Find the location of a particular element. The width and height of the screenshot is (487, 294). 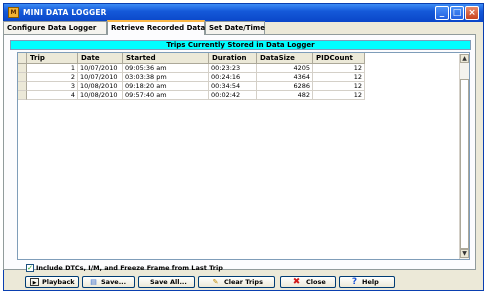

table-cell: 03:03:38 pm is located at coordinates (166, 77).